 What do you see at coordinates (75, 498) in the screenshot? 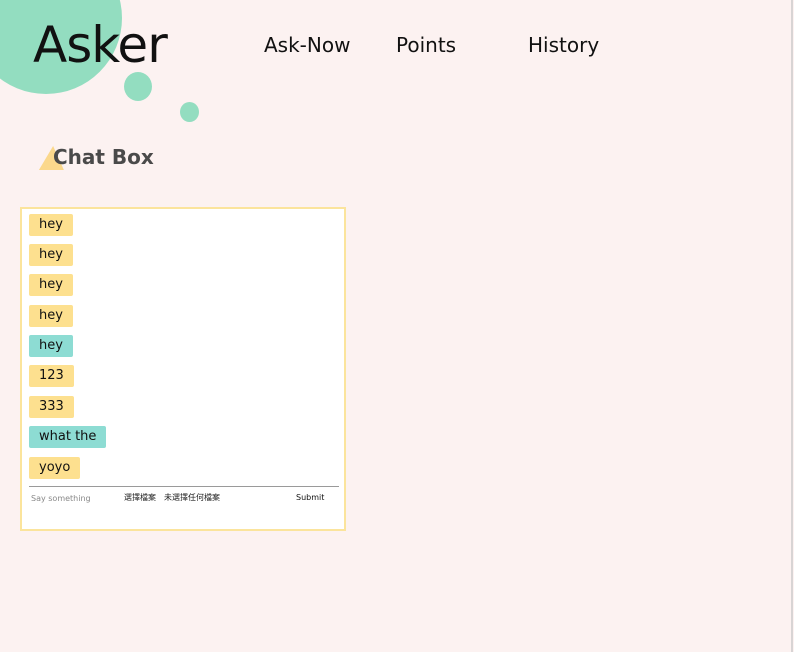
I see `message-input` at bounding box center [75, 498].